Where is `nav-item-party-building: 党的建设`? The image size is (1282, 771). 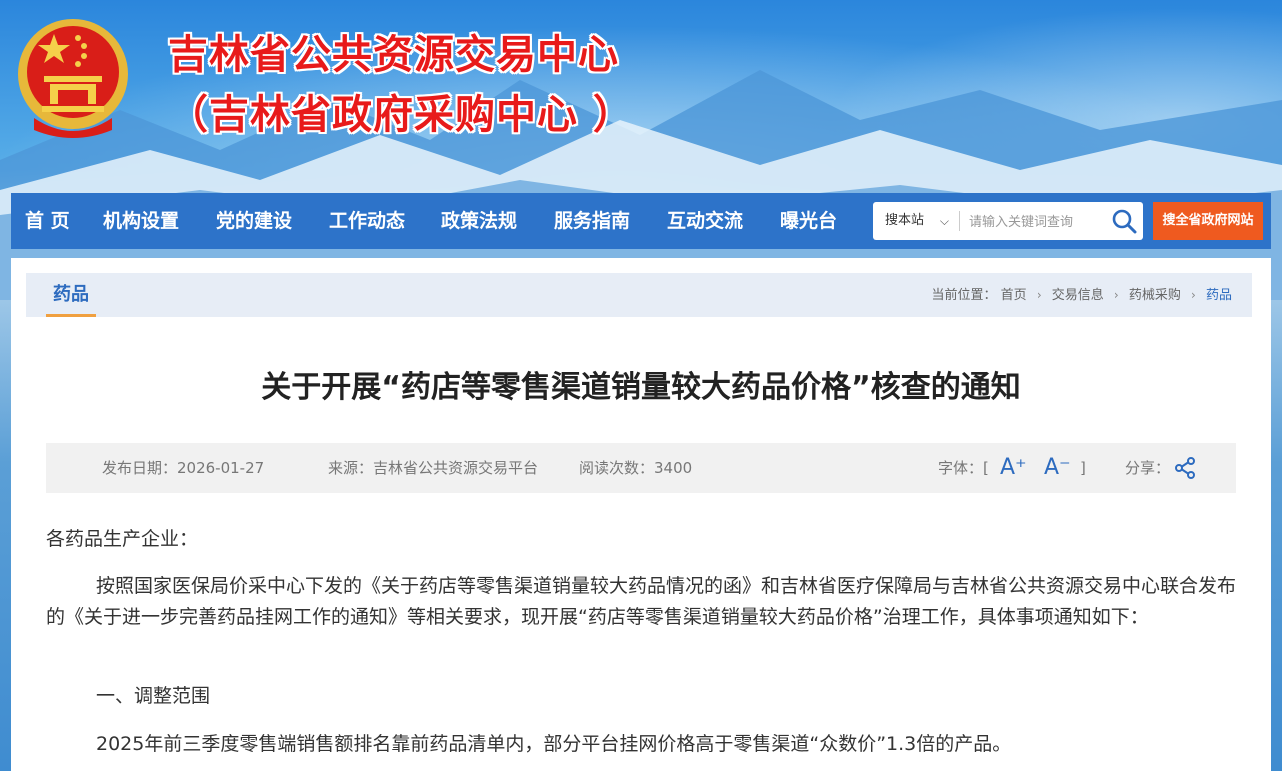 nav-item-party-building: 党的建设 is located at coordinates (254, 221).